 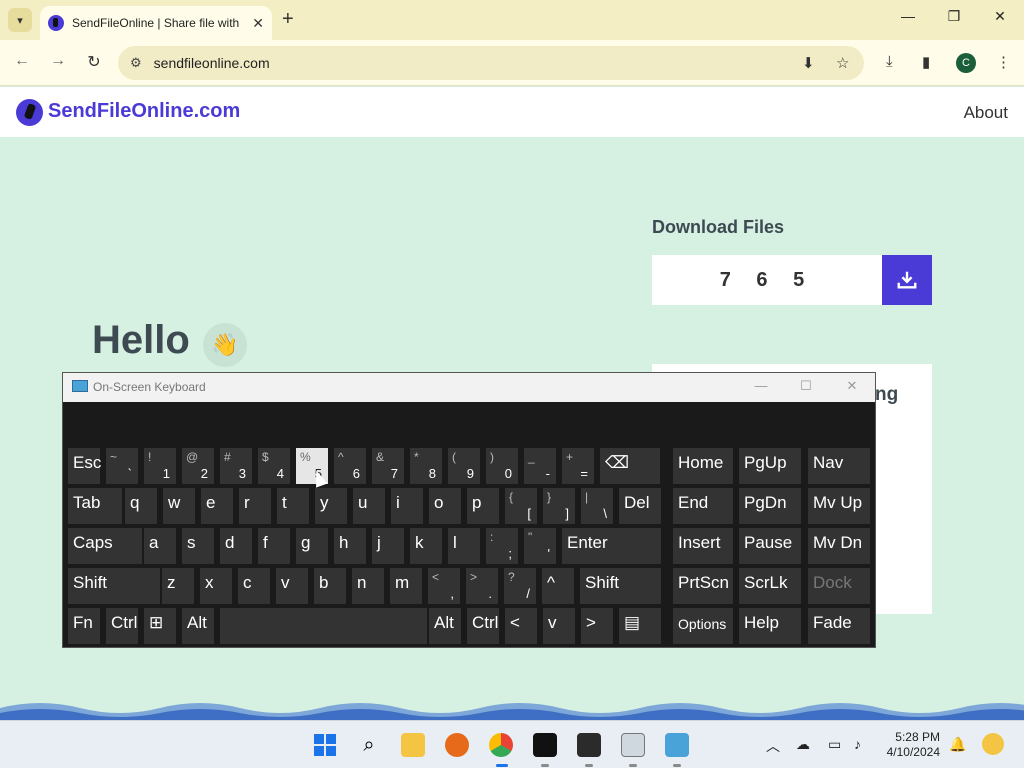 I want to click on maximize-button: ❐, so click(x=954, y=16).